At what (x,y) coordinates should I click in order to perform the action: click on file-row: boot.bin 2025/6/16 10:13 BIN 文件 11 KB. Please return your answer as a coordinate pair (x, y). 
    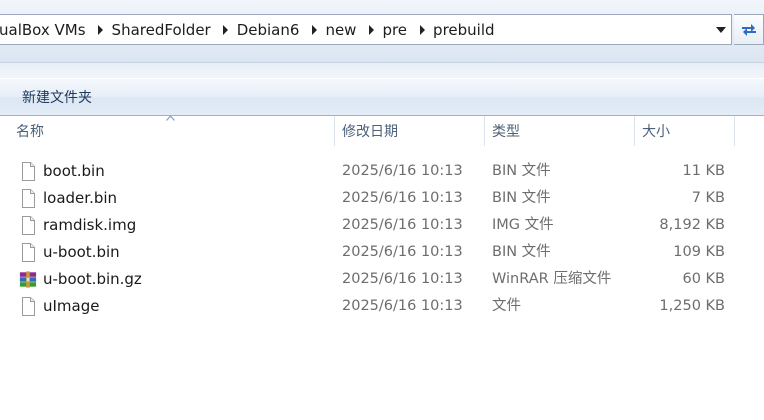
    Looking at the image, I should click on (372, 171).